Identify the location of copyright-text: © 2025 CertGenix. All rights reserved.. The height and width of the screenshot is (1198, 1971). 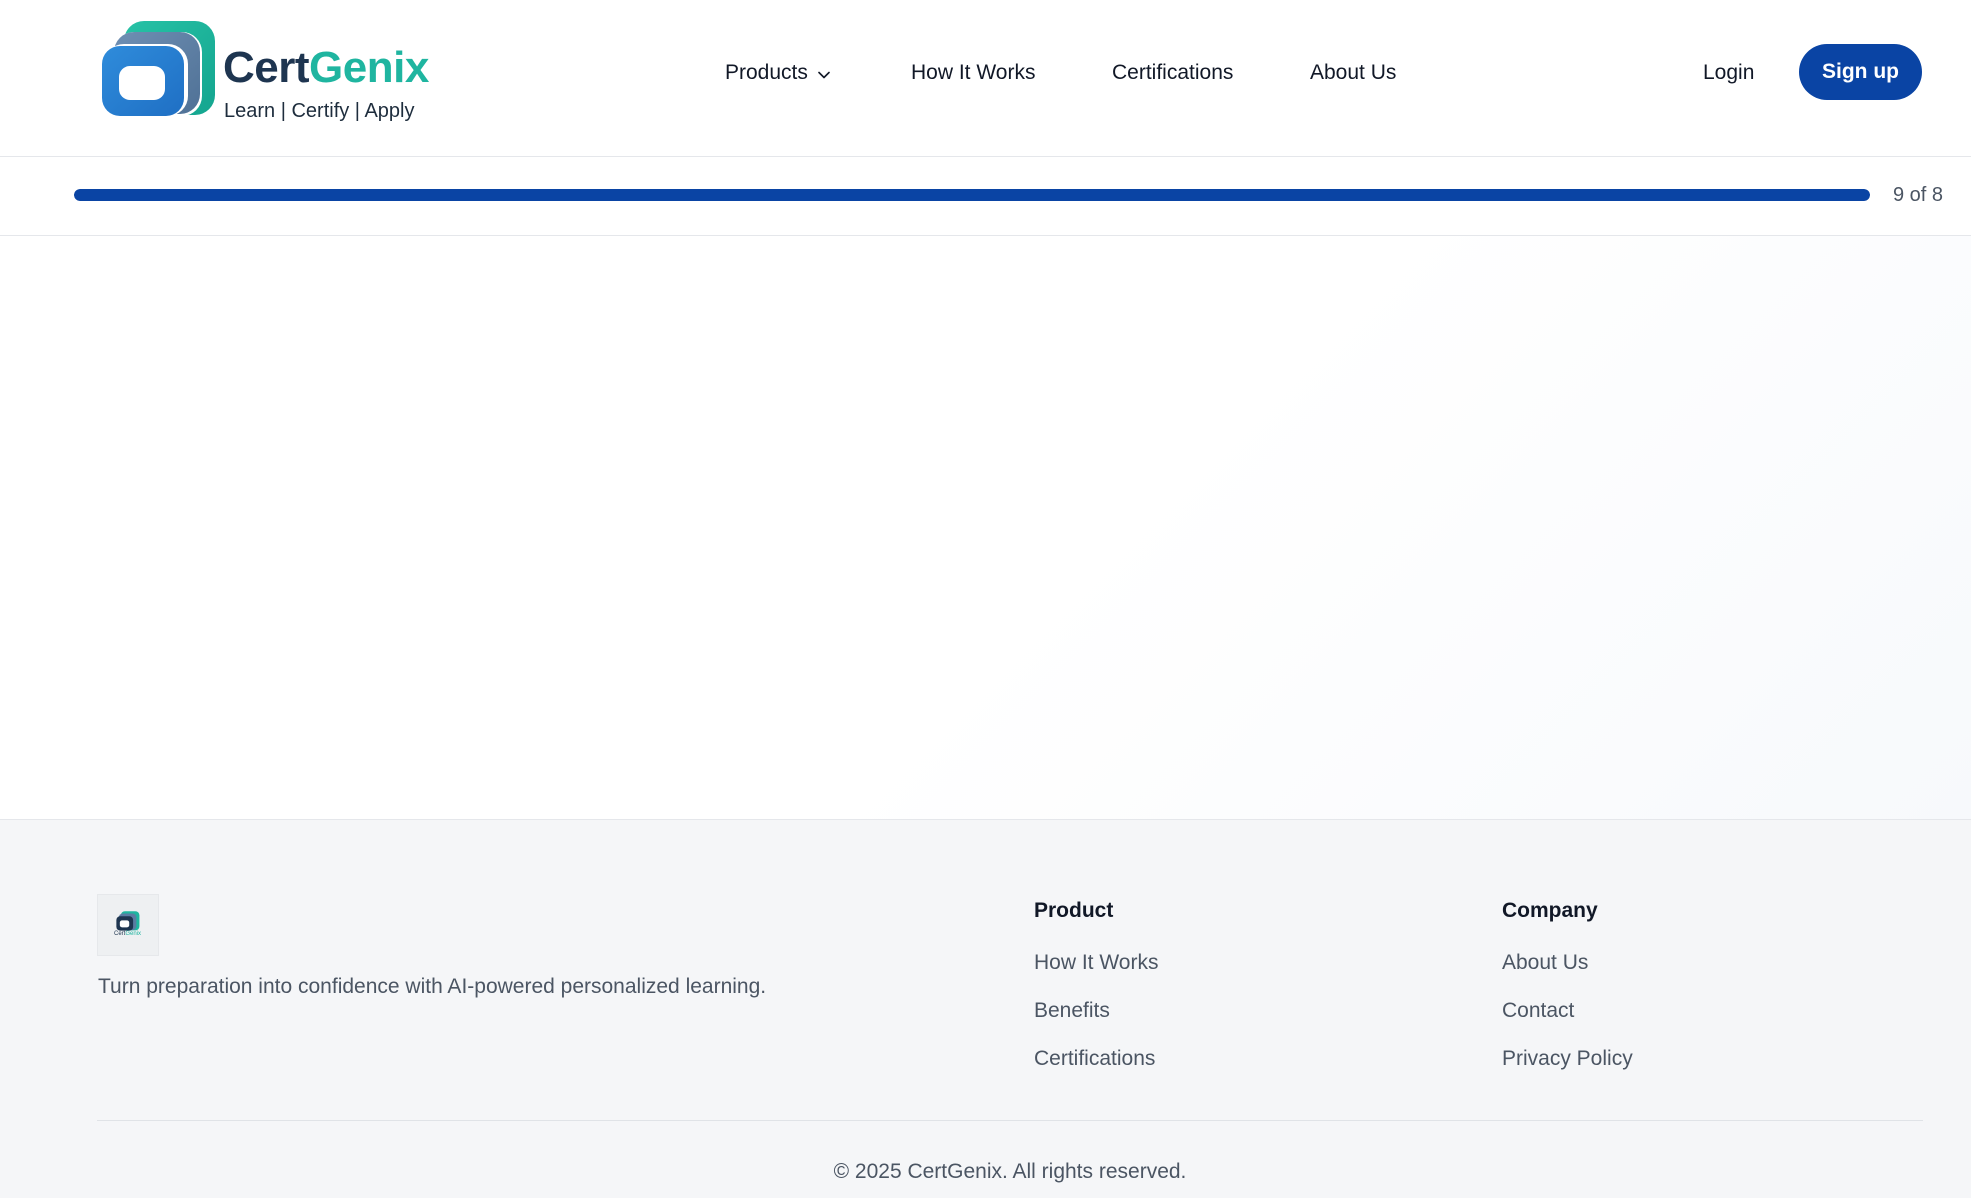
(1010, 1171).